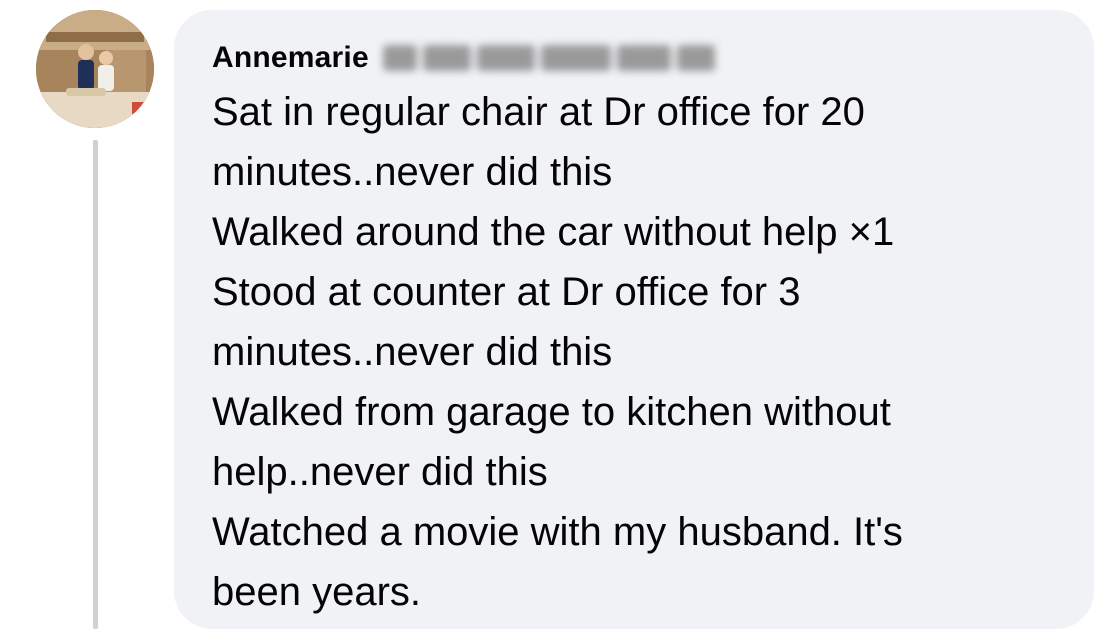 The height and width of the screenshot is (629, 1101). I want to click on profile-photo-icon, so click(95, 69).